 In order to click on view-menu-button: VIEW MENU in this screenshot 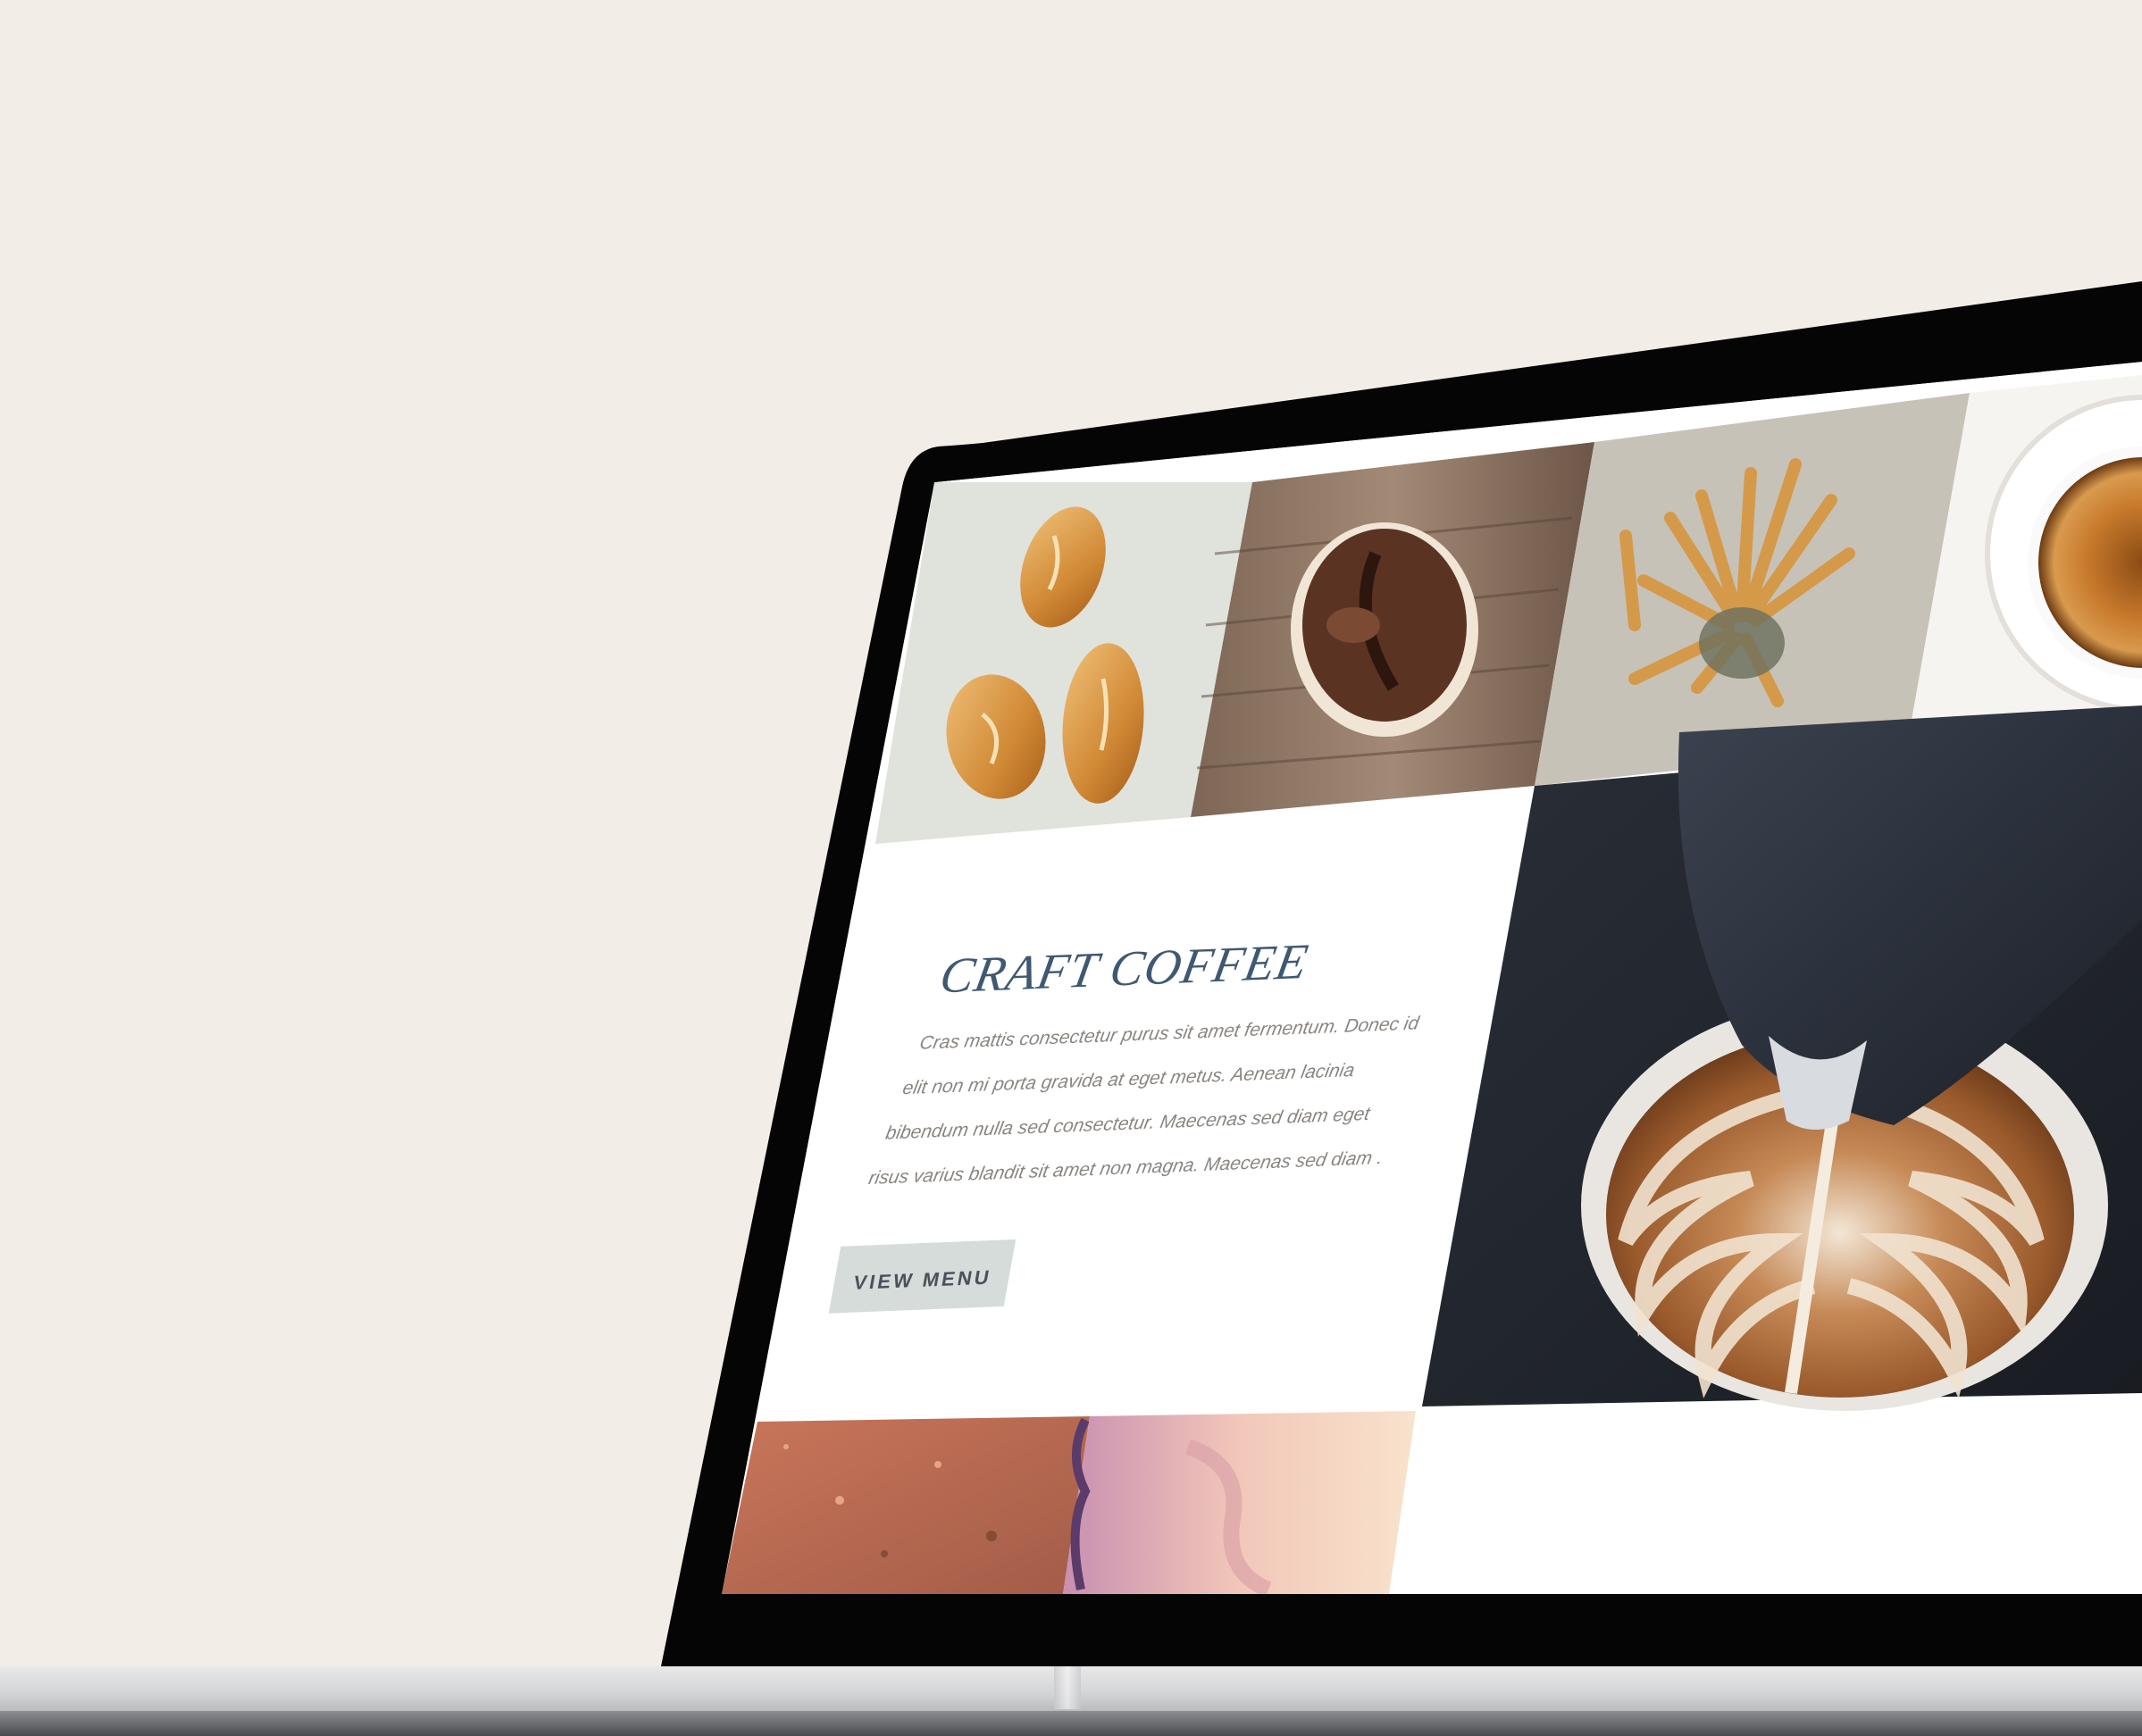, I will do `click(923, 1276)`.